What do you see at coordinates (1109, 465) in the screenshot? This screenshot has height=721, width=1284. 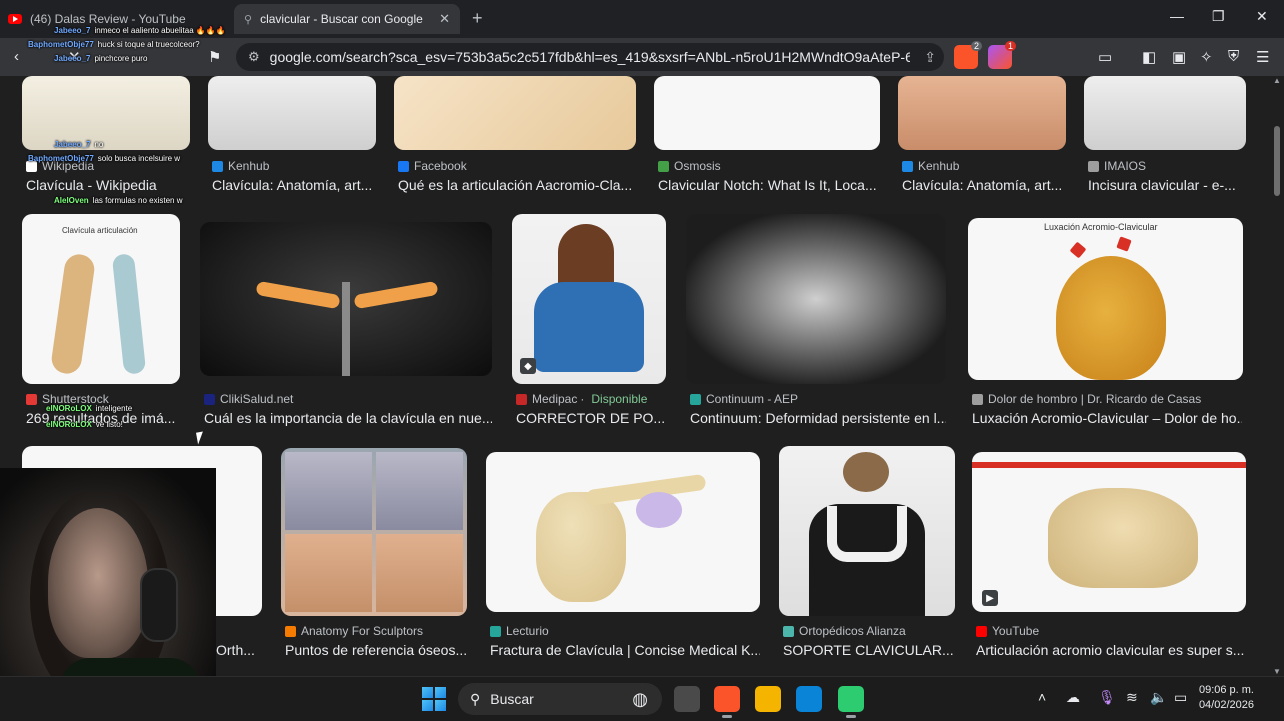 I see `video-header-bar` at bounding box center [1109, 465].